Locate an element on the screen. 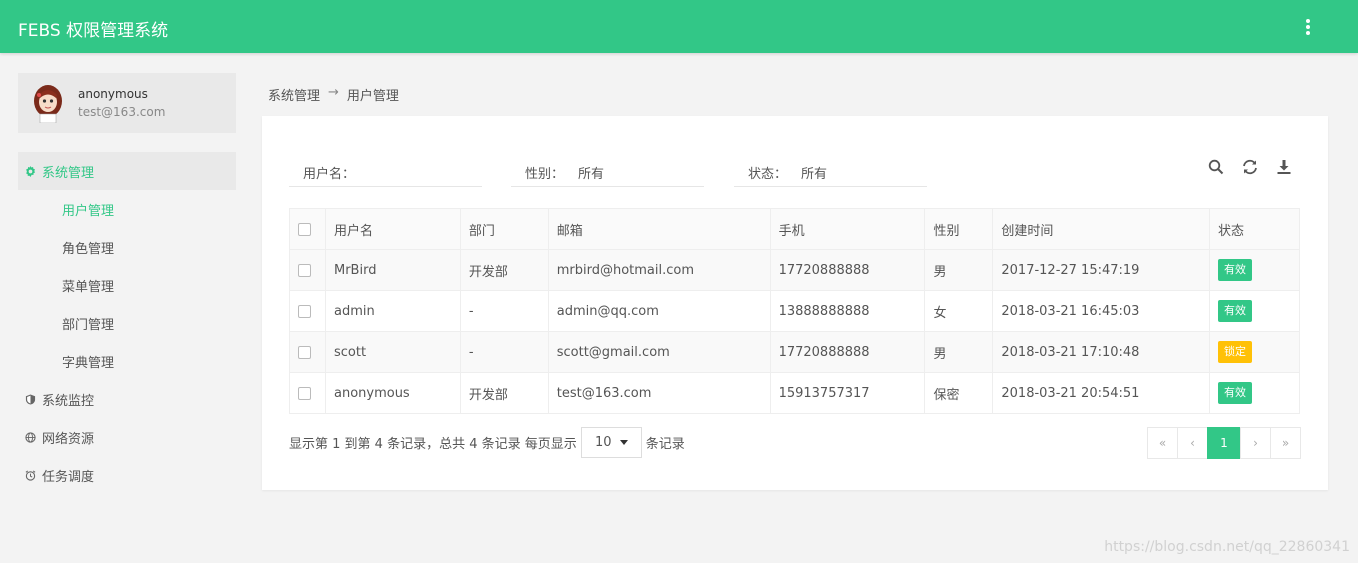  username-cell: MrBird is located at coordinates (392, 270).